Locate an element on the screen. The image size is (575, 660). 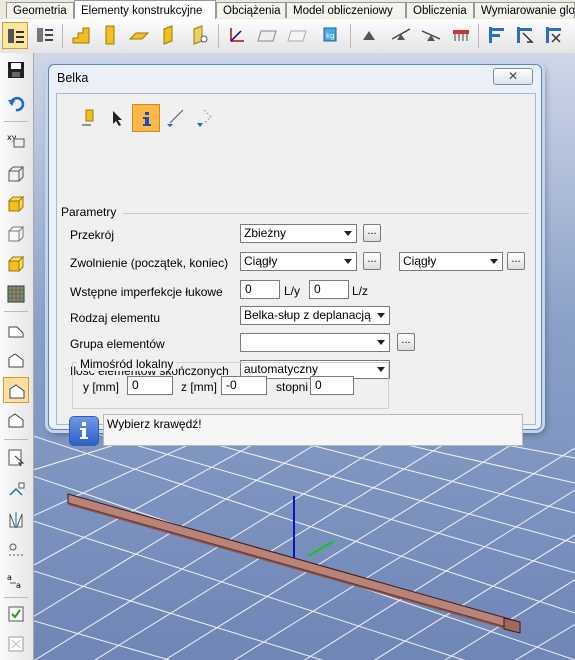
cube-transparent-icon is located at coordinates (16, 234).